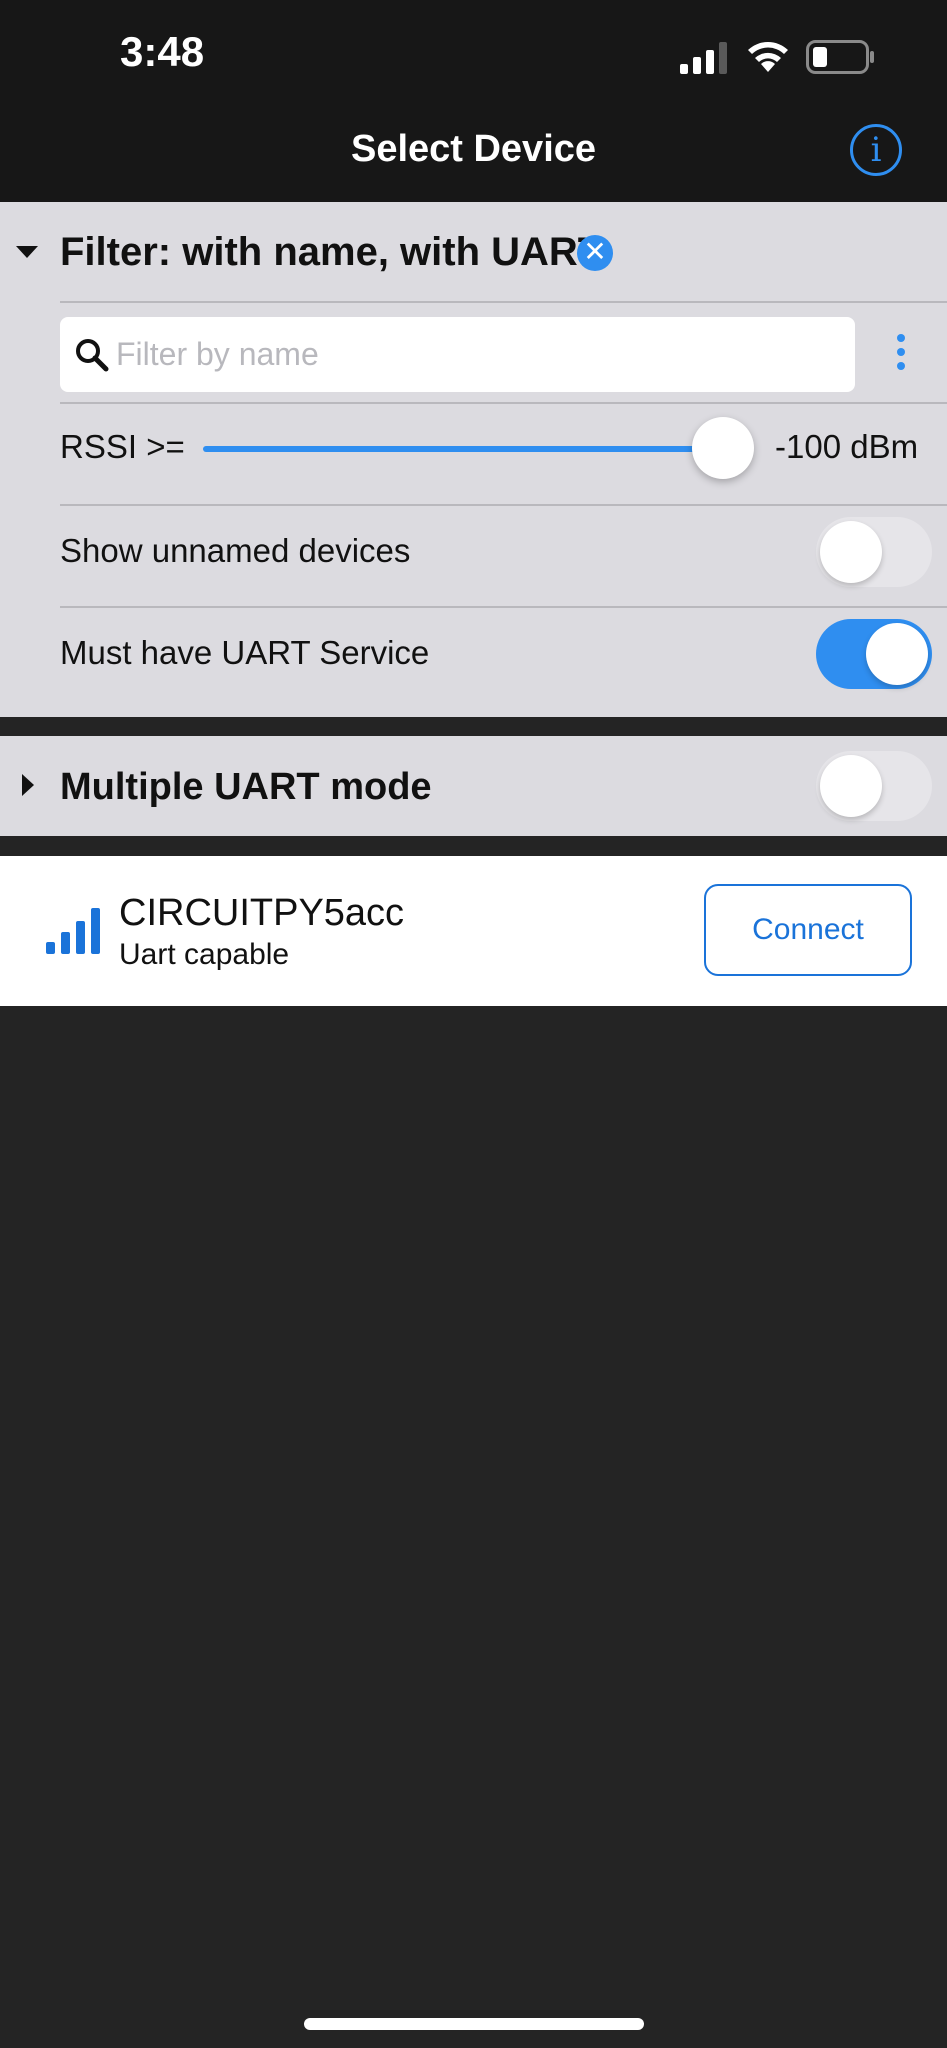 The height and width of the screenshot is (2048, 947). Describe the element at coordinates (473, 786) in the screenshot. I see `multiple-uart-panel: Multiple UART mode` at that location.